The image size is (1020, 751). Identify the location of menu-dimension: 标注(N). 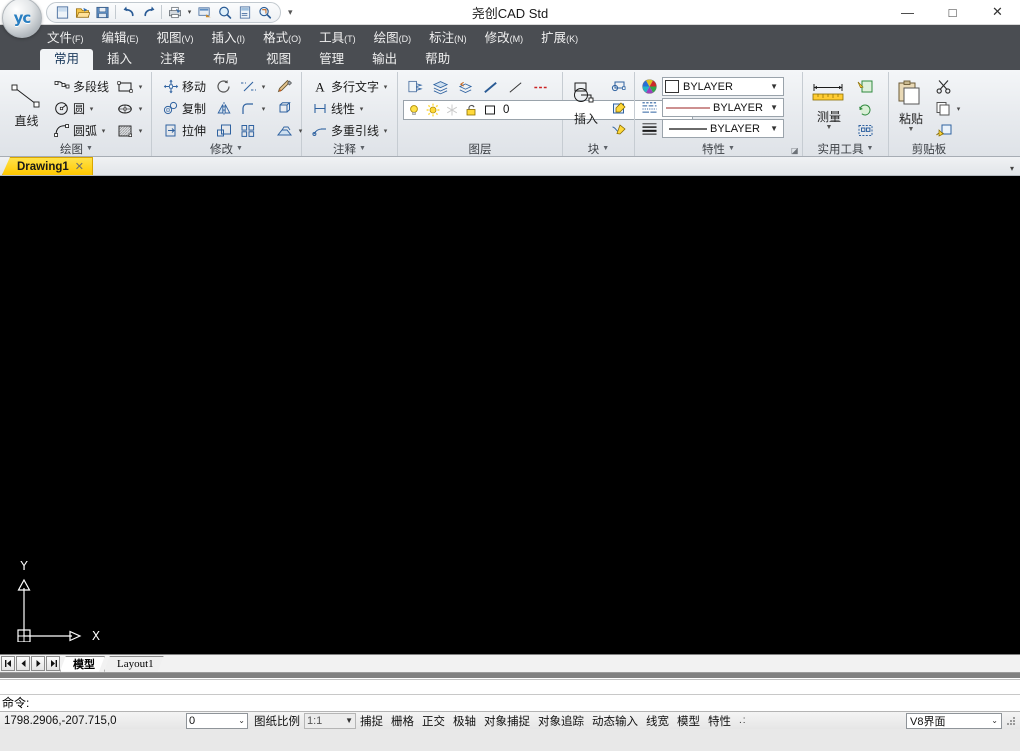
(448, 36).